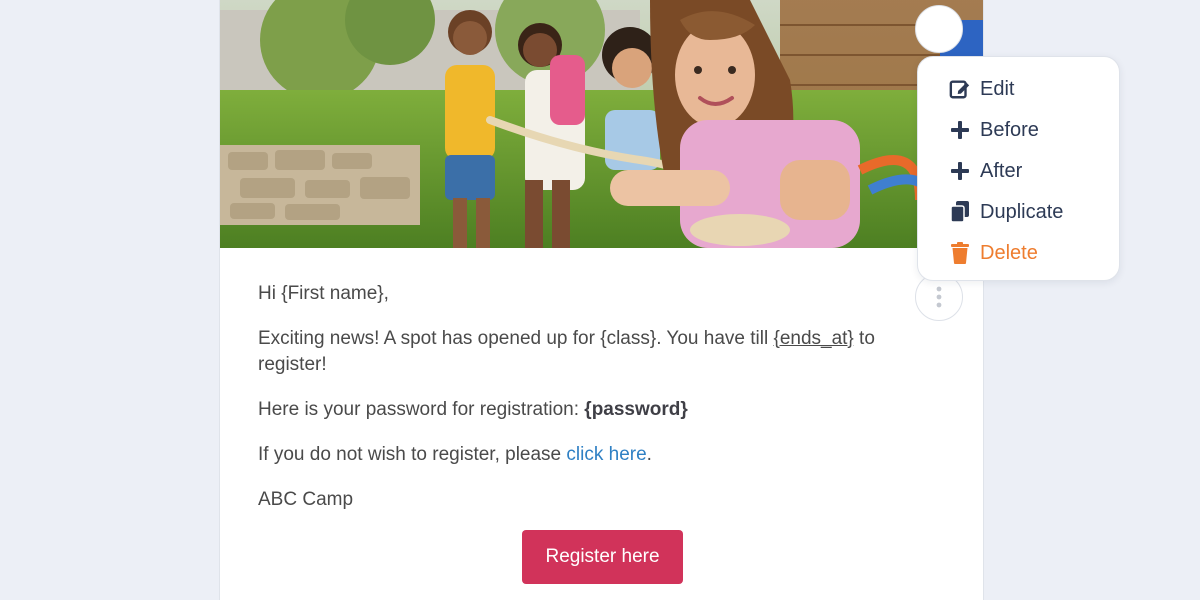 Image resolution: width=1200 pixels, height=600 pixels. What do you see at coordinates (421, 409) in the screenshot?
I see `password-prefix: Here is your password for registration:` at bounding box center [421, 409].